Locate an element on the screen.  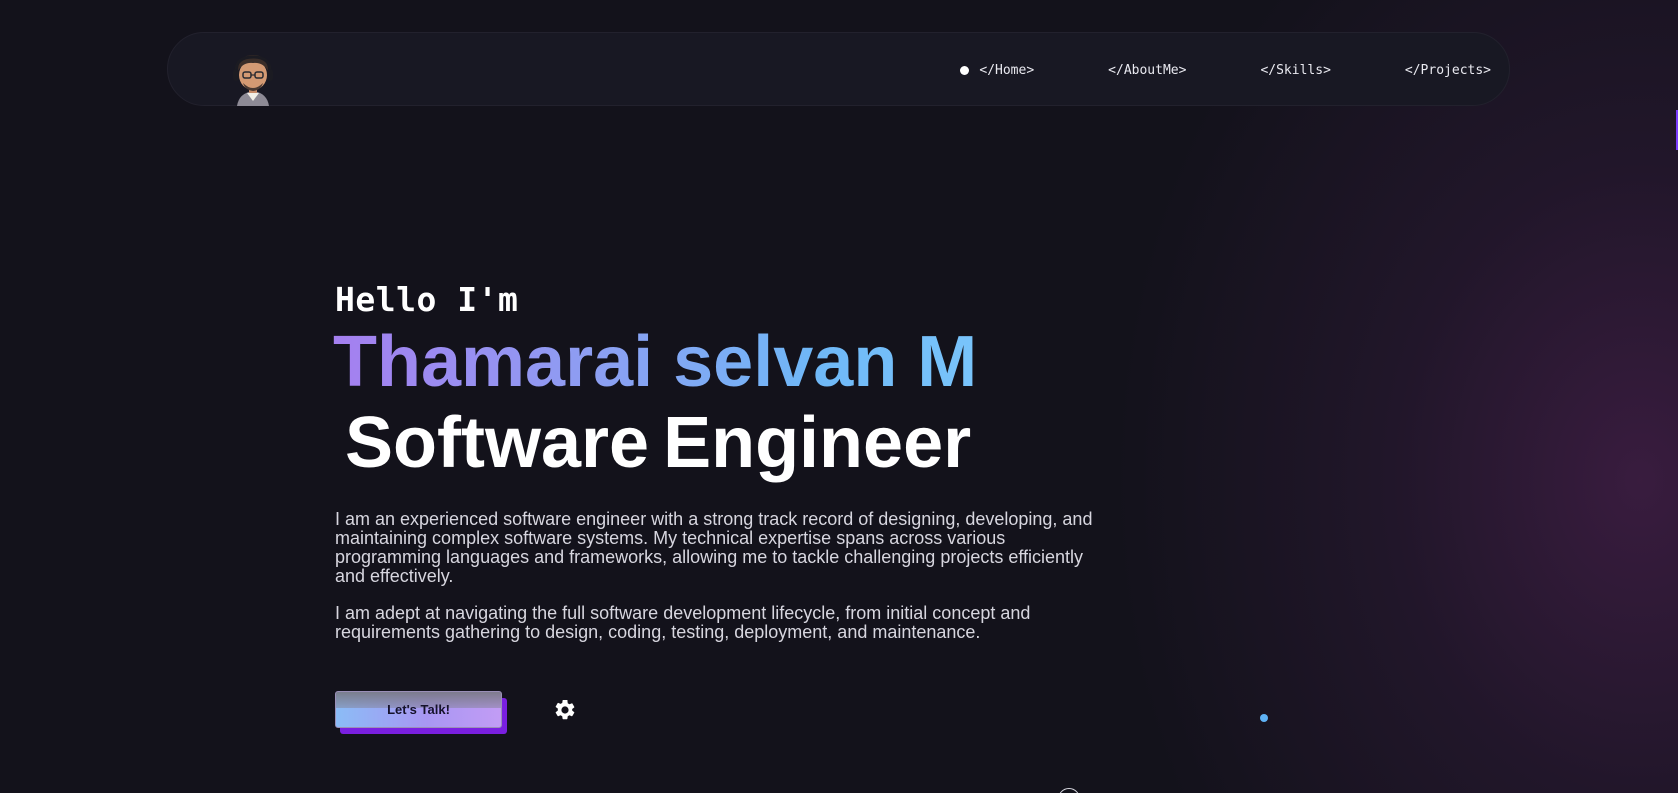
nav-item-label: </Home> is located at coordinates (1007, 70).